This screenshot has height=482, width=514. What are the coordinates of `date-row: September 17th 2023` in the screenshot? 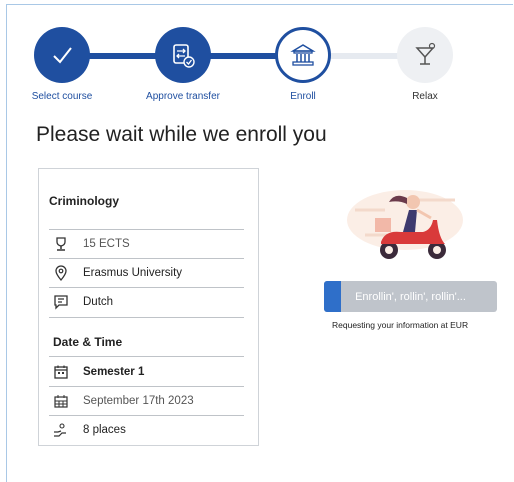 It's located at (146, 401).